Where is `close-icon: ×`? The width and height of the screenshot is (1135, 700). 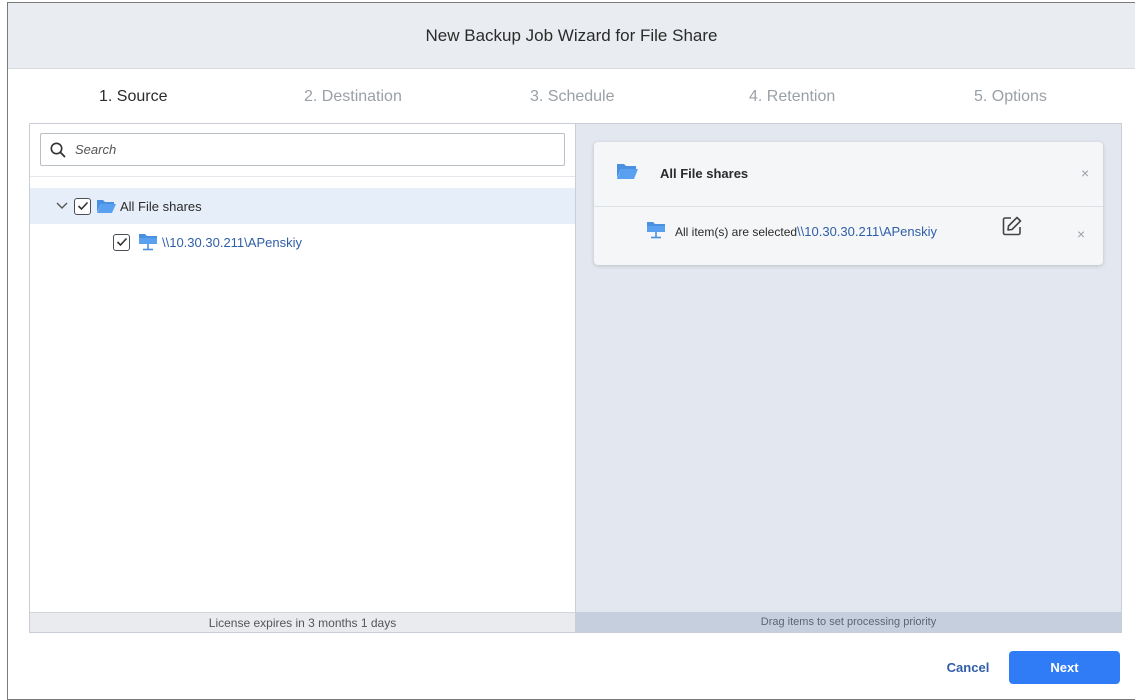 close-icon: × is located at coordinates (1085, 173).